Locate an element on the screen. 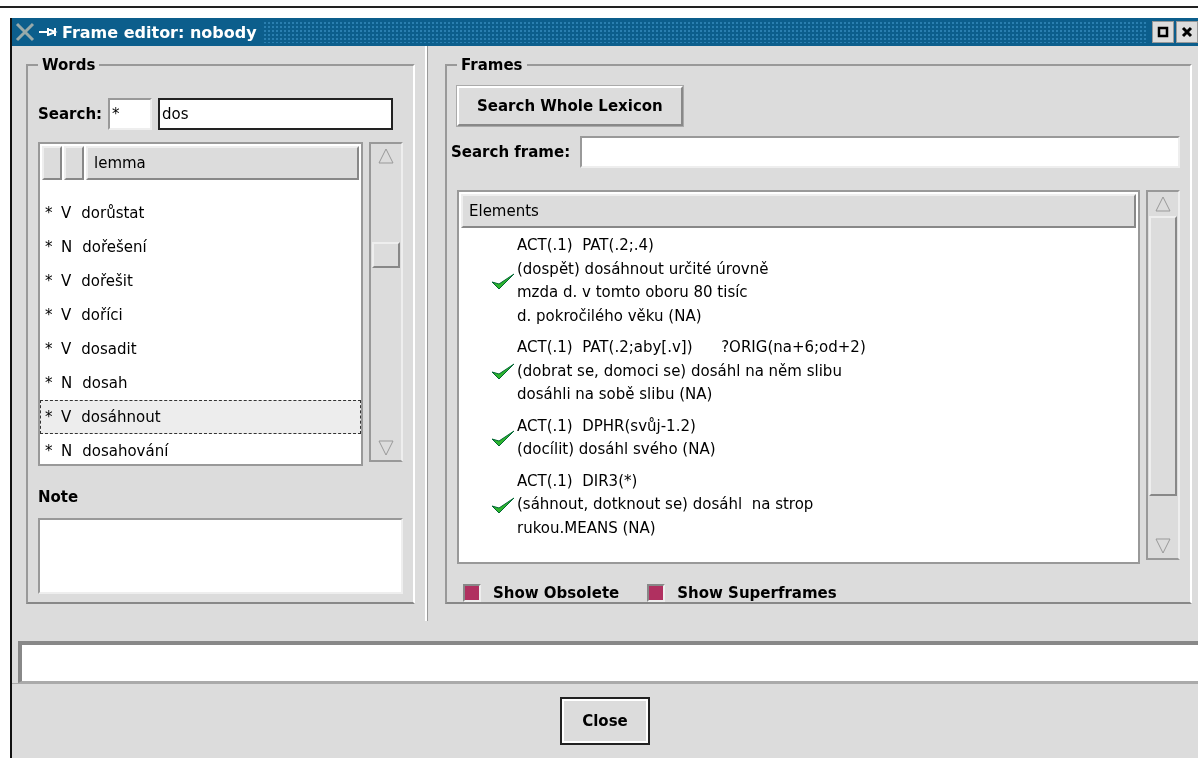 This screenshot has height=769, width=1198. lemma-text: dosah is located at coordinates (105, 383).